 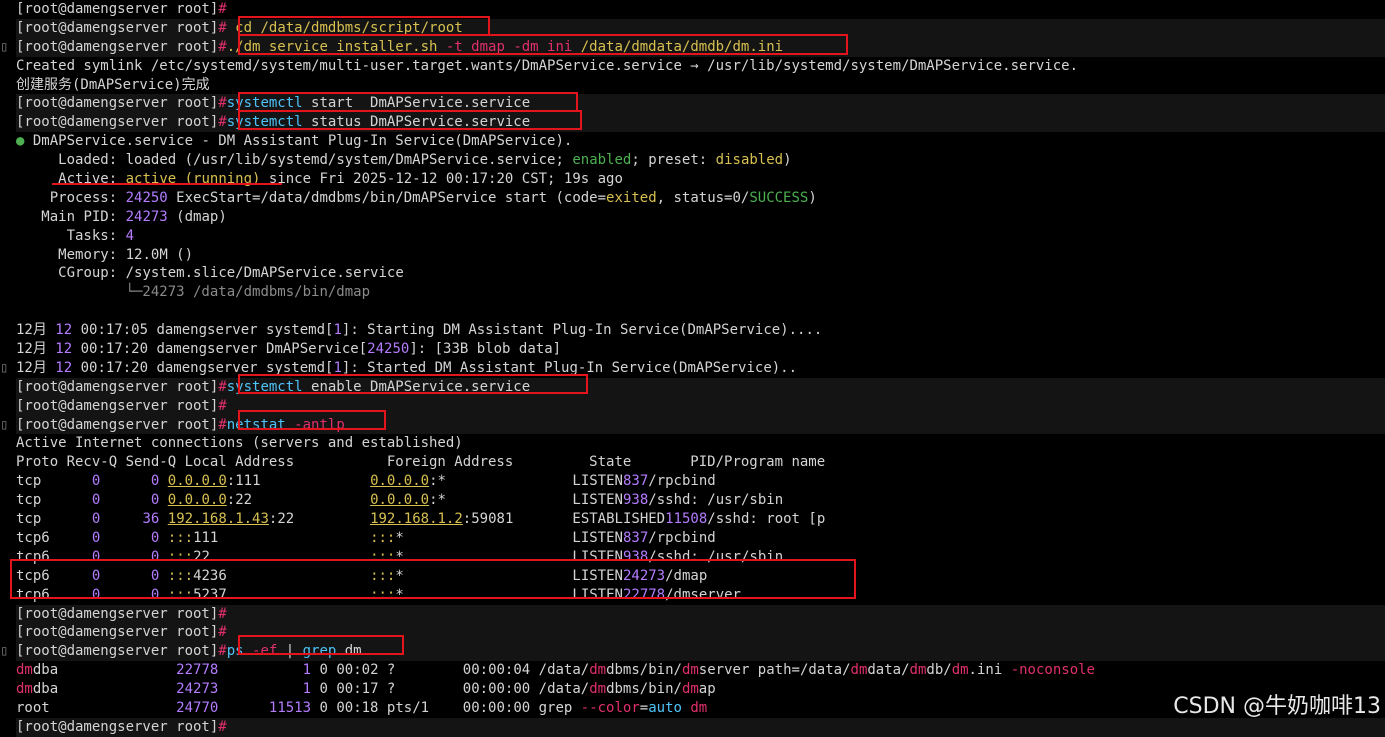 What do you see at coordinates (134, 216) in the screenshot?
I see `status-mainpid: Main PID: 24273 (dmap)` at bounding box center [134, 216].